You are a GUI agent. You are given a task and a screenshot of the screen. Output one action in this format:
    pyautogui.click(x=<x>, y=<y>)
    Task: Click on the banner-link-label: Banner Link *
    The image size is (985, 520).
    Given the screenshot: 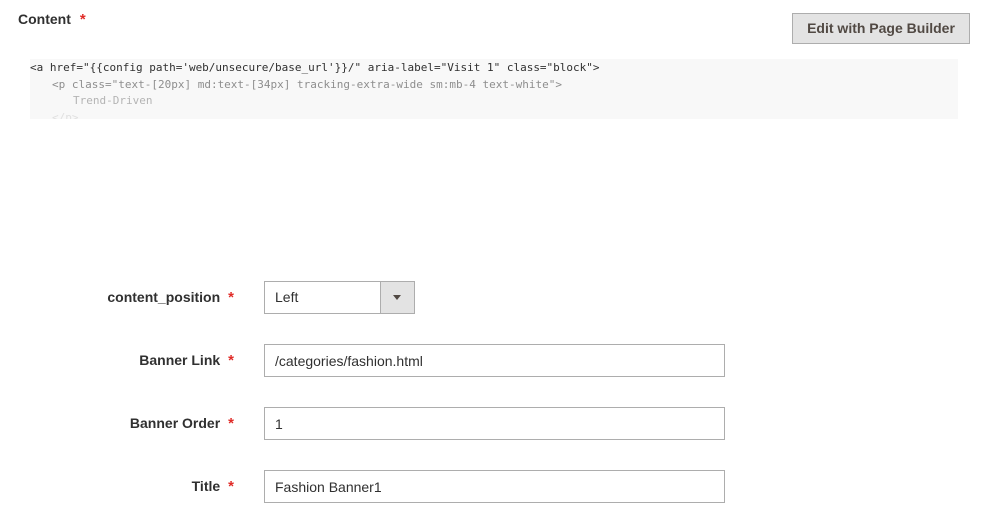 What is the action you would take?
    pyautogui.click(x=186, y=360)
    